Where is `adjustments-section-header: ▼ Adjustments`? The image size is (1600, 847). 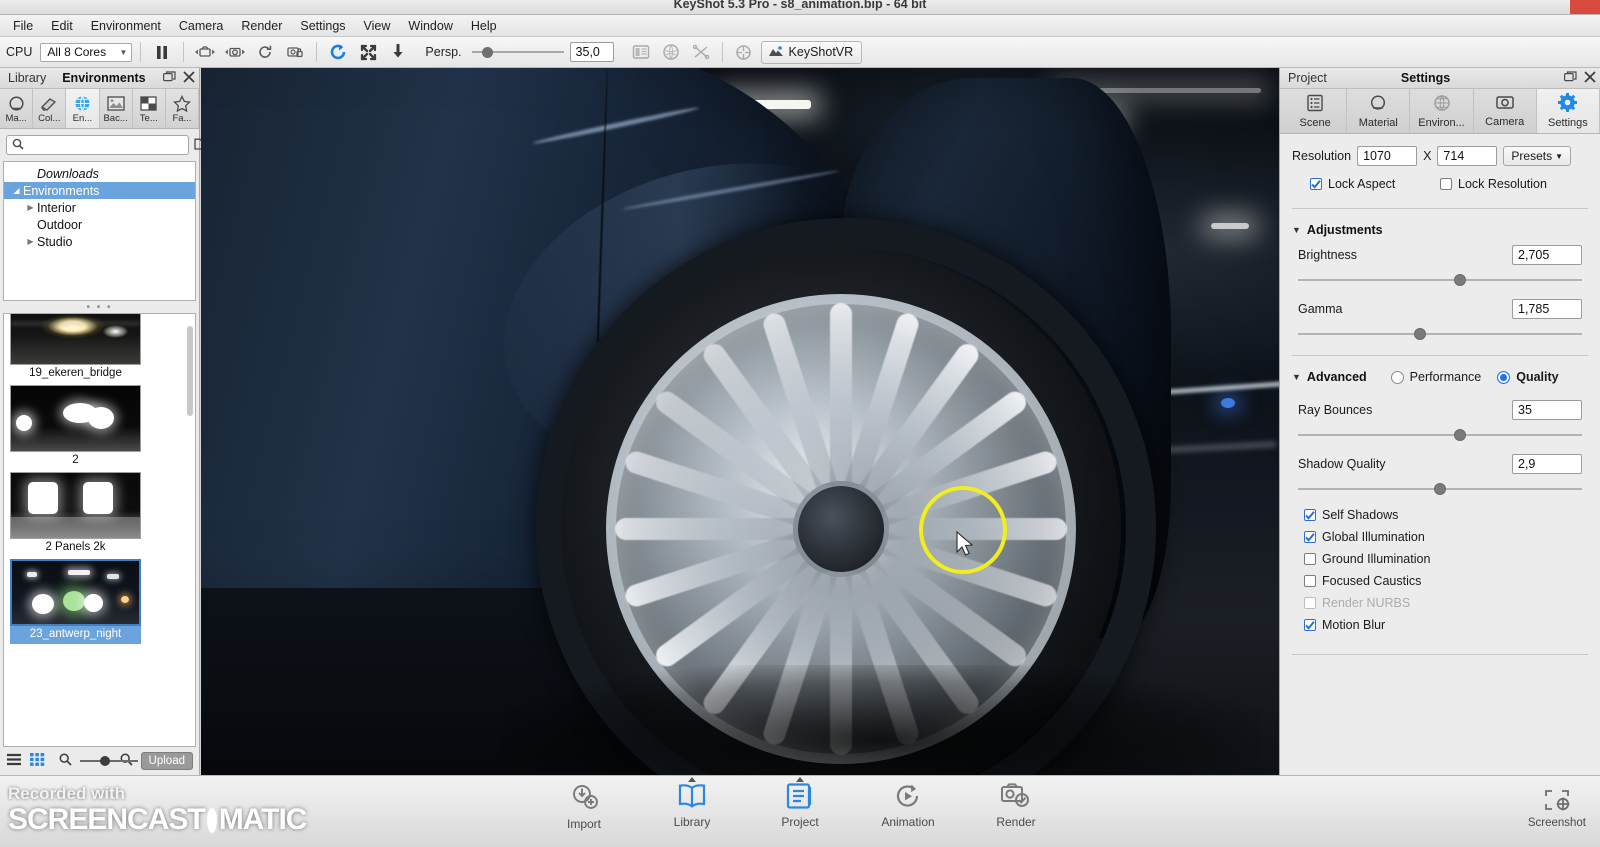
adjustments-section-header: ▼ Adjustments is located at coordinates (1440, 230).